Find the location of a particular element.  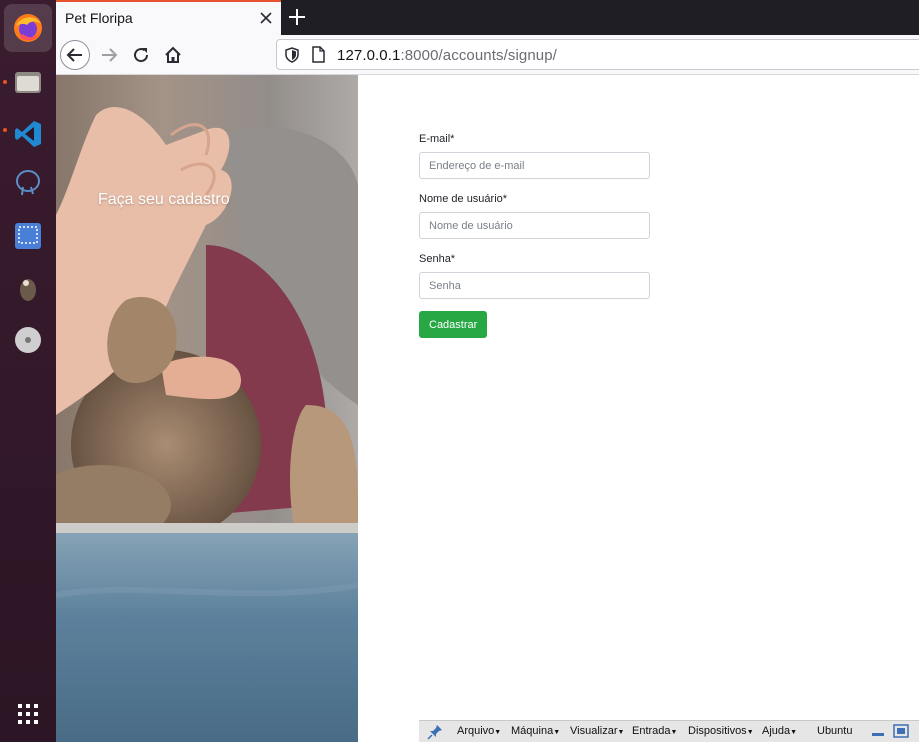

menu-maquina-label: Máquina is located at coordinates (532, 731).